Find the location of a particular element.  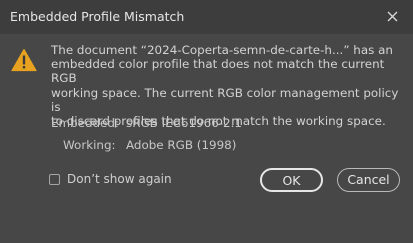

warning-icon is located at coordinates (24, 60).